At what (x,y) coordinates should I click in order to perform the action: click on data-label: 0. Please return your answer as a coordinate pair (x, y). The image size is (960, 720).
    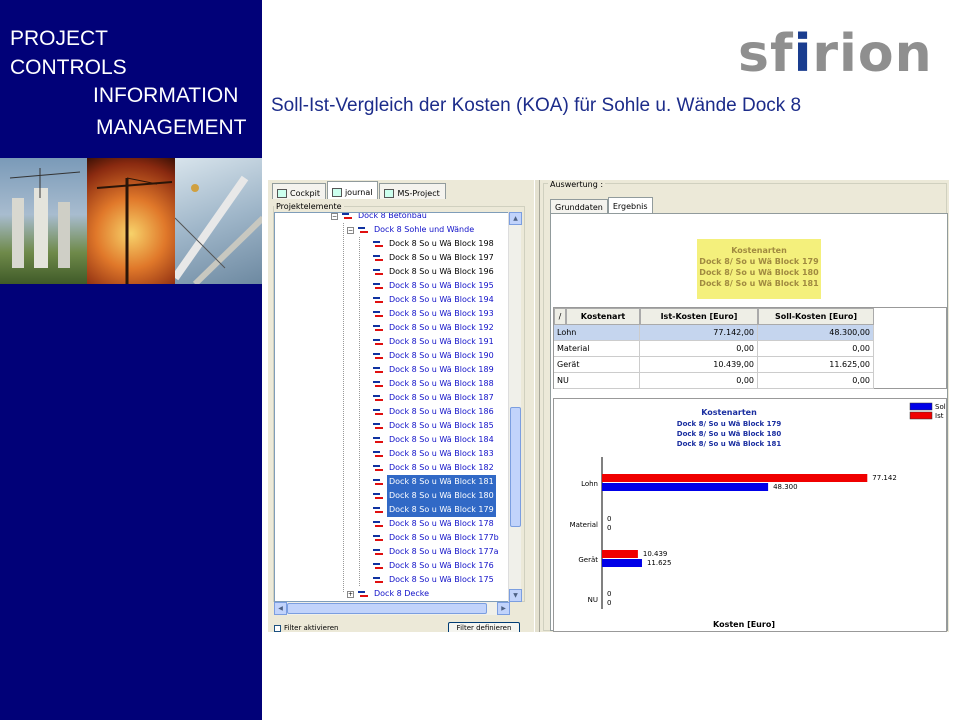
    Looking at the image, I should click on (609, 528).